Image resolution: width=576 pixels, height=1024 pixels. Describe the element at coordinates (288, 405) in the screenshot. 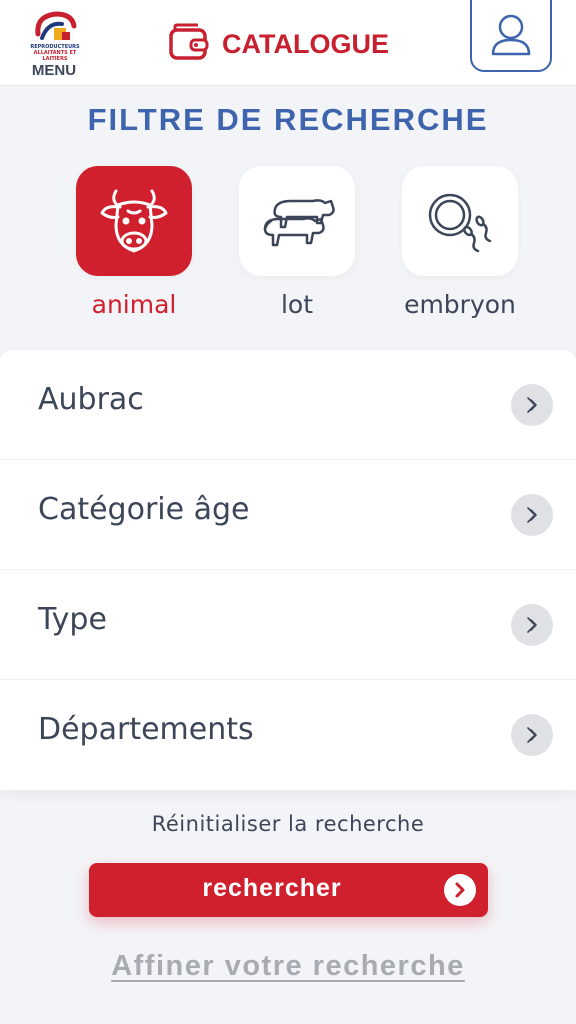

I see `filter-row-breed: Aubrac` at that location.